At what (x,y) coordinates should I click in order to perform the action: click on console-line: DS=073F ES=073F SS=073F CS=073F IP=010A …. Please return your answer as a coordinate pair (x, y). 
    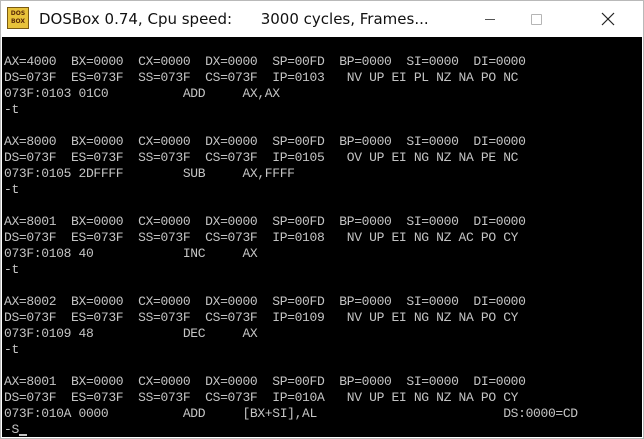
    Looking at the image, I should click on (261, 397).